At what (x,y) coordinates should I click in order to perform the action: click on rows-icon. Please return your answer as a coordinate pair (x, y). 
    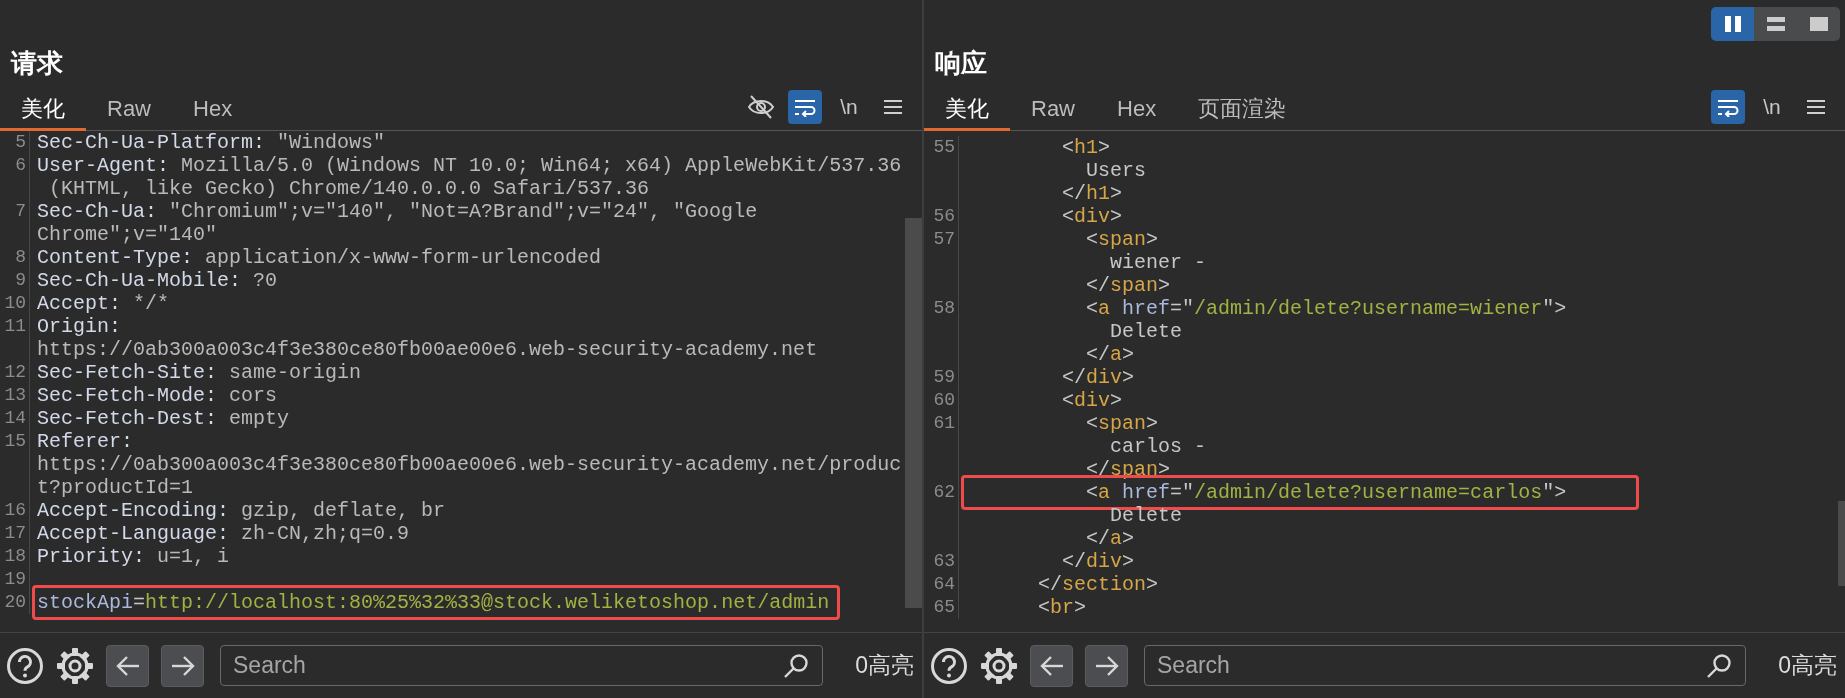
    Looking at the image, I should click on (1775, 24).